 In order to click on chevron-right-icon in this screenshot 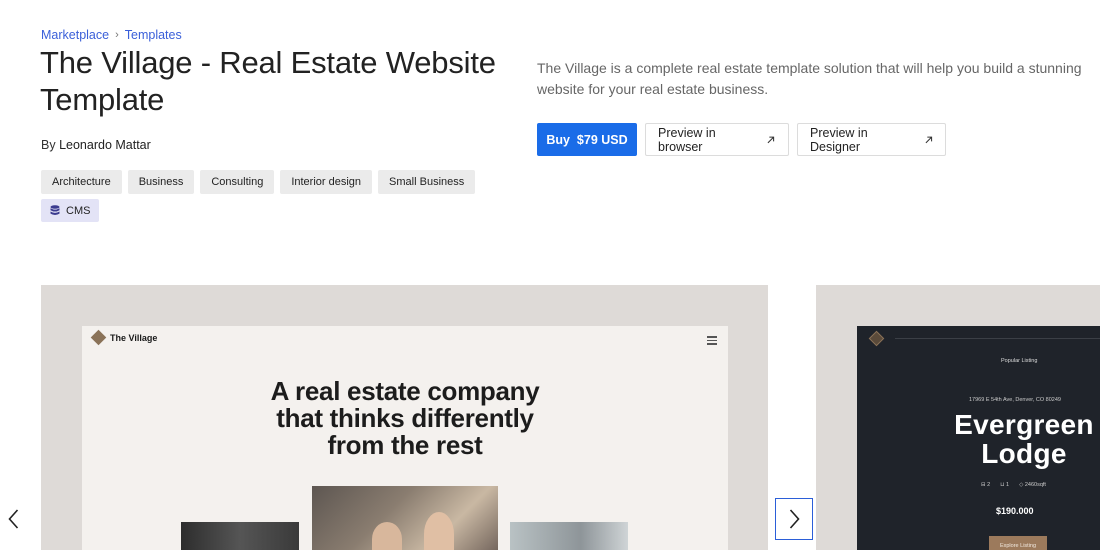, I will do `click(794, 519)`.